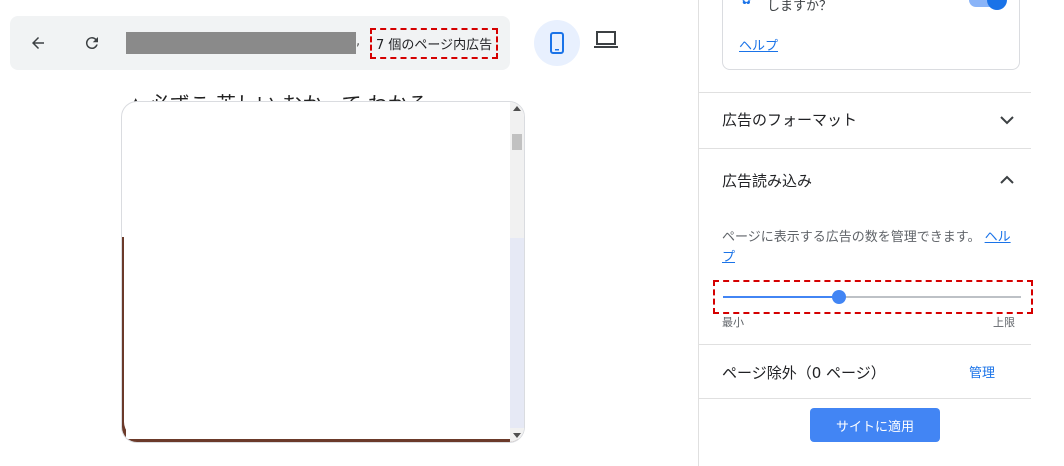  Describe the element at coordinates (358, 41) in the screenshot. I see `url-text: ,` at that location.